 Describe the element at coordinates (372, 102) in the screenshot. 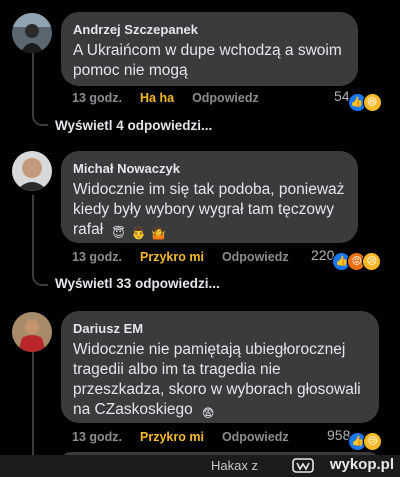

I see `haha-reaction-icon: 😆` at that location.